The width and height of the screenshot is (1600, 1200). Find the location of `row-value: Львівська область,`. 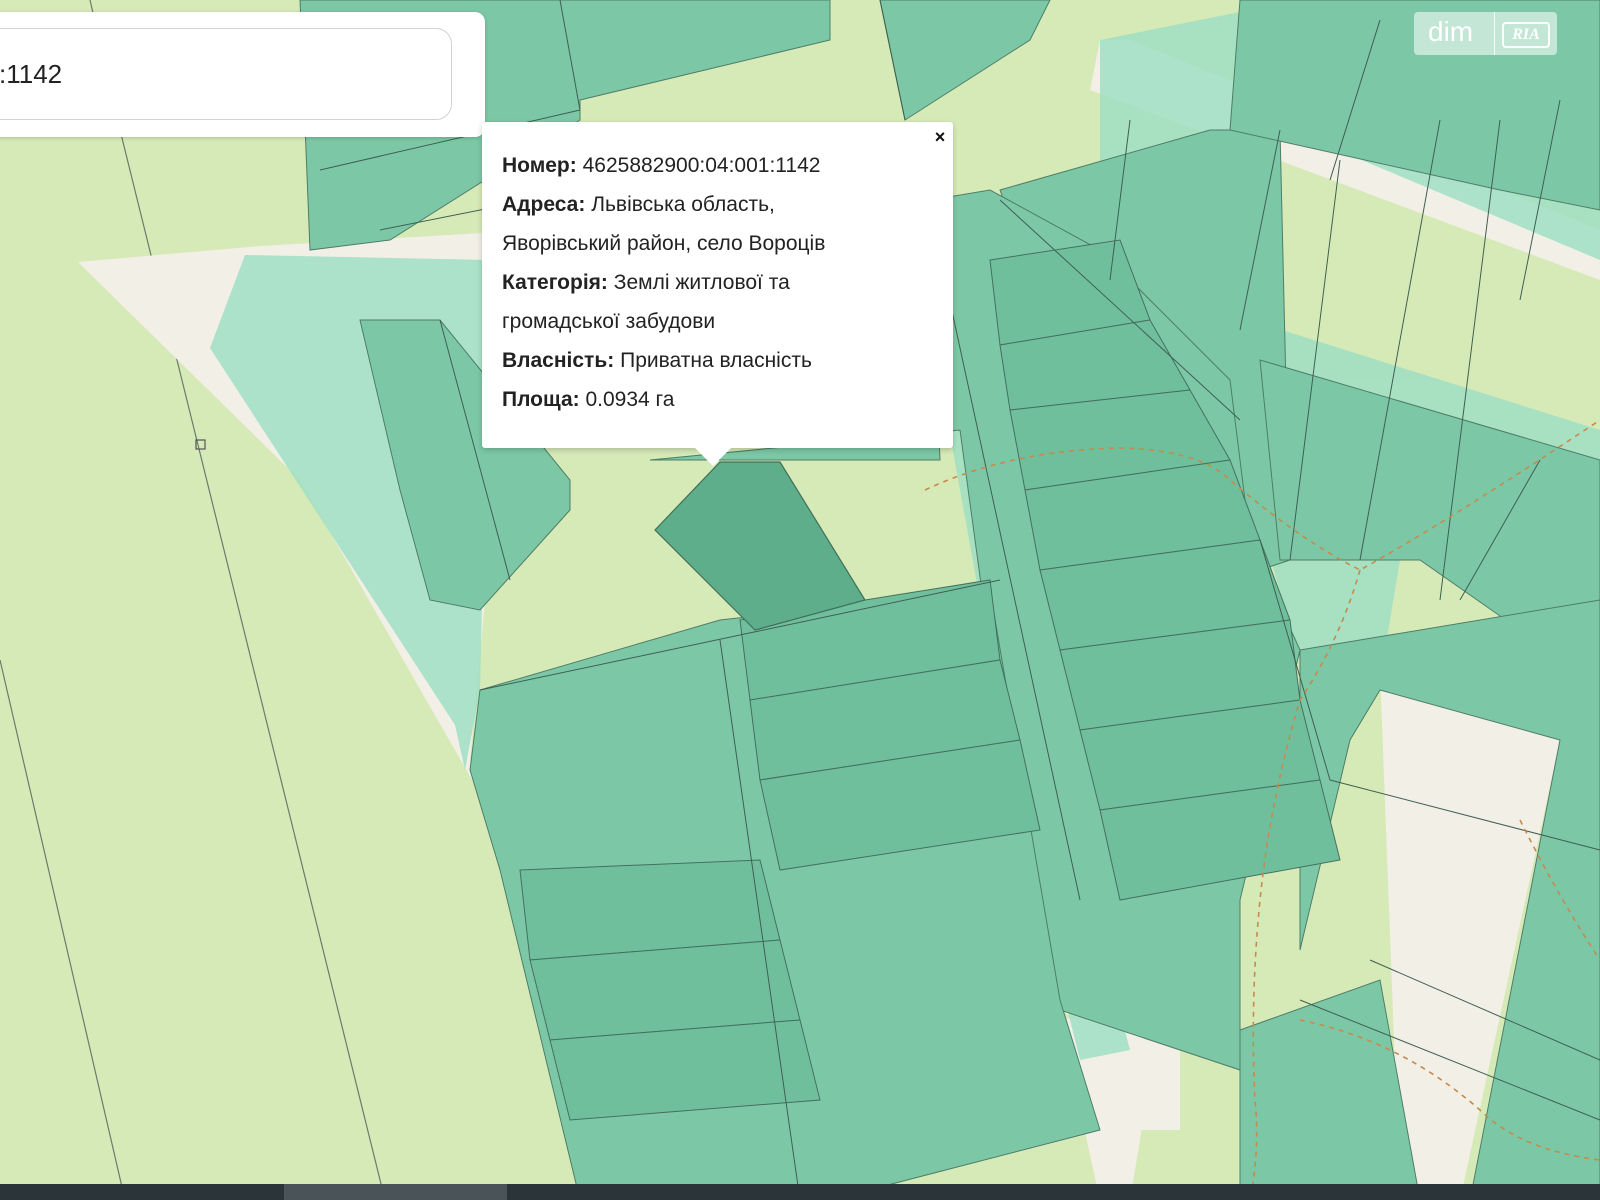

row-value: Львівська область, is located at coordinates (683, 204).